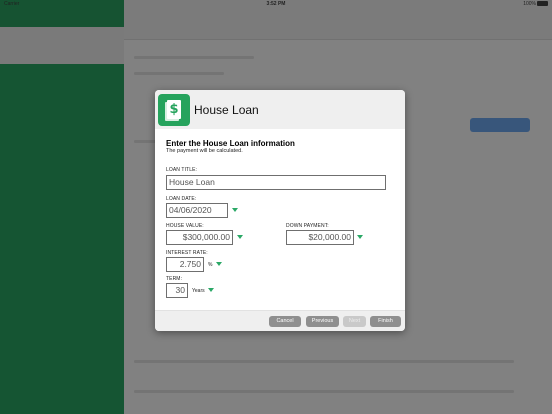 The height and width of the screenshot is (414, 552). What do you see at coordinates (204, 151) in the screenshot?
I see `form-subheading: The payment will be calculated.` at bounding box center [204, 151].